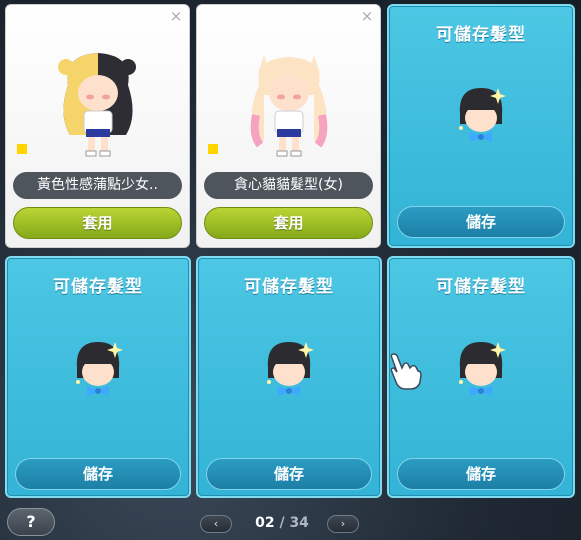 The image size is (581, 540). I want to click on page-indicator: 02 / 34, so click(282, 523).